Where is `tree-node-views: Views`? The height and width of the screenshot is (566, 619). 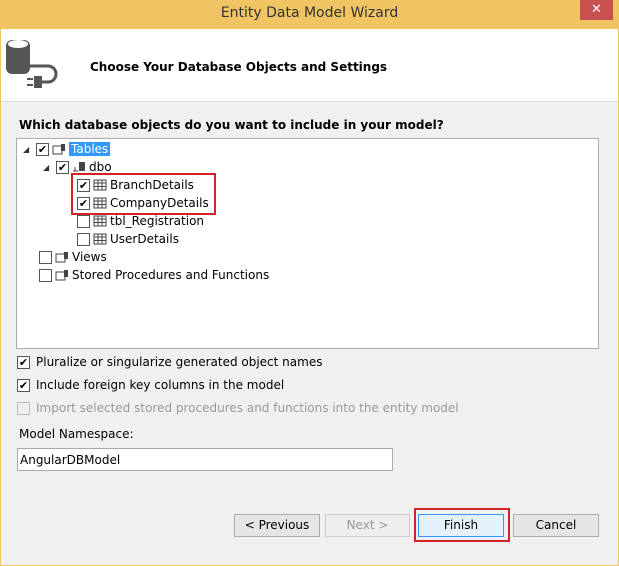 tree-node-views: Views is located at coordinates (73, 257).